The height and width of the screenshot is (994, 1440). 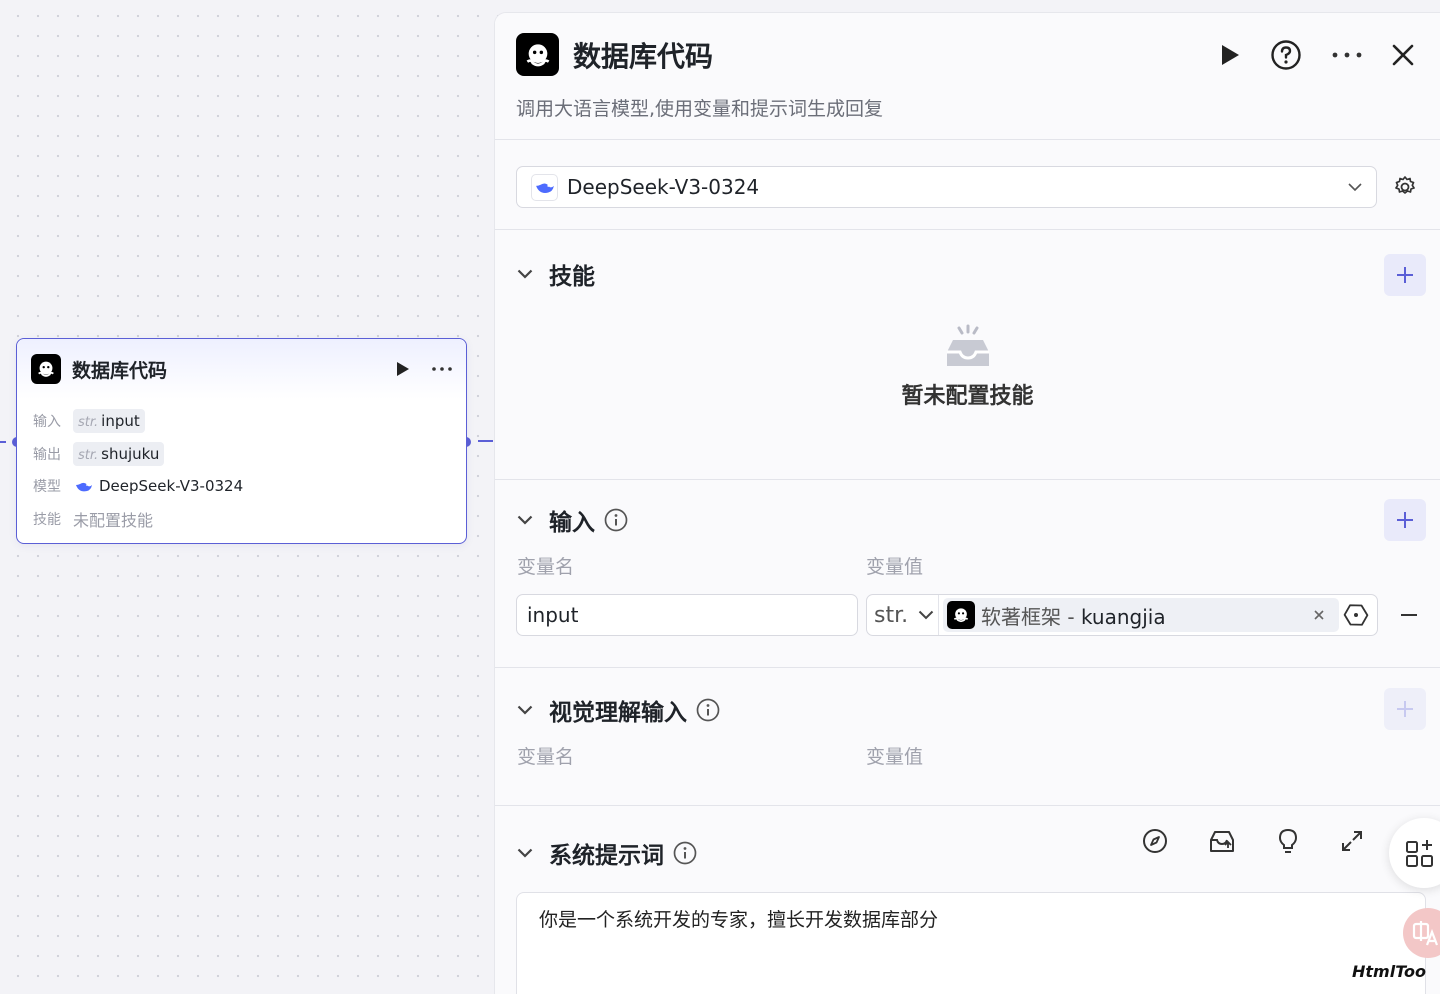 What do you see at coordinates (967, 574) in the screenshot?
I see `inputs-section: 输入 变量名 变量值 input str. 软著框架 - kuangjia` at bounding box center [967, 574].